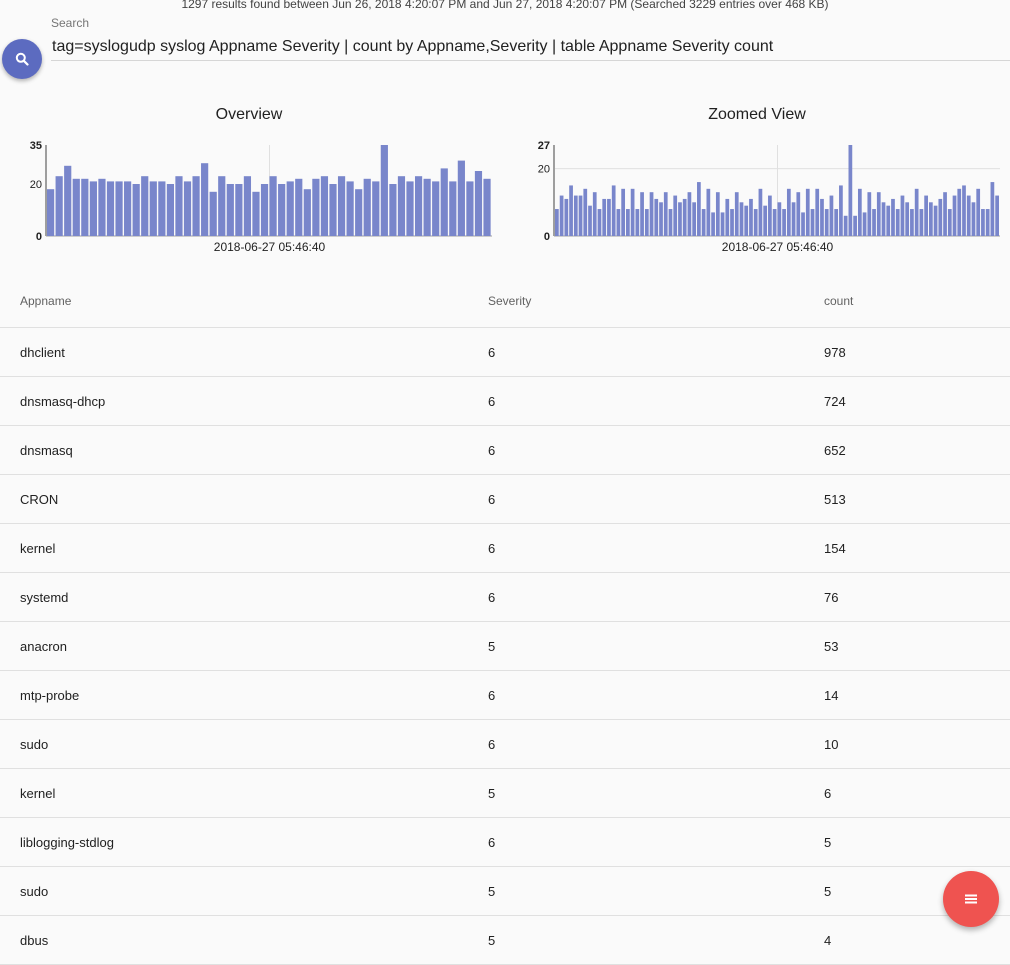 Image resolution: width=1010 pixels, height=965 pixels. Describe the element at coordinates (505, 401) in the screenshot. I see `table-row: dnsmasq-dhcp 6 724` at that location.